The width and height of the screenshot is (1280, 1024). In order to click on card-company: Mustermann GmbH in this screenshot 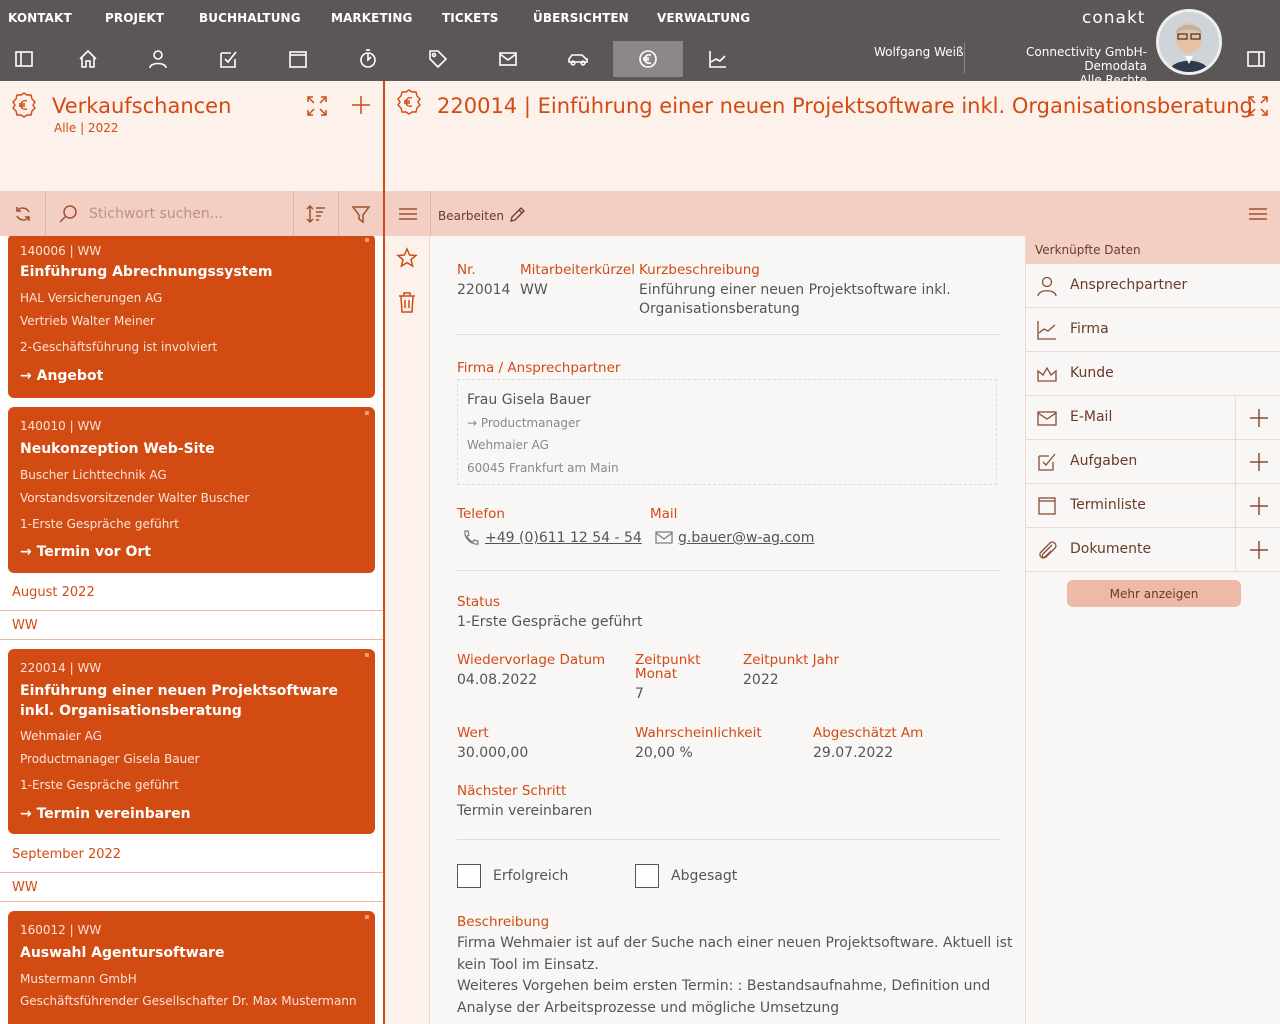, I will do `click(78, 979)`.